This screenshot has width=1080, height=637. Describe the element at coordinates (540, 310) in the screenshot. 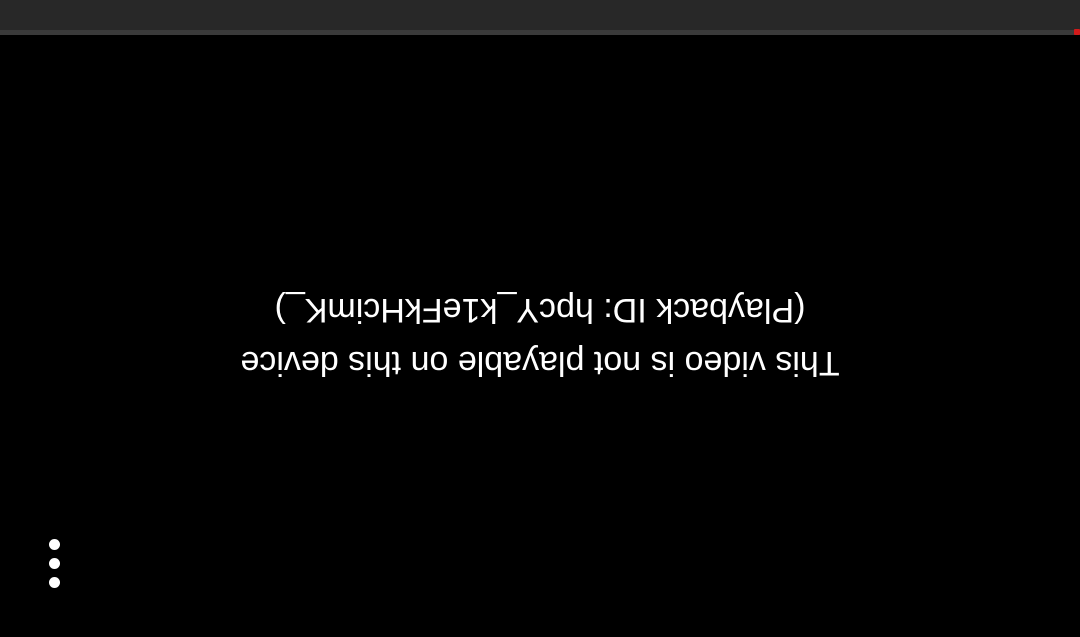

I see `playback-id-text: (Playback ID: hpcY_k1eFkHcimK_)` at that location.